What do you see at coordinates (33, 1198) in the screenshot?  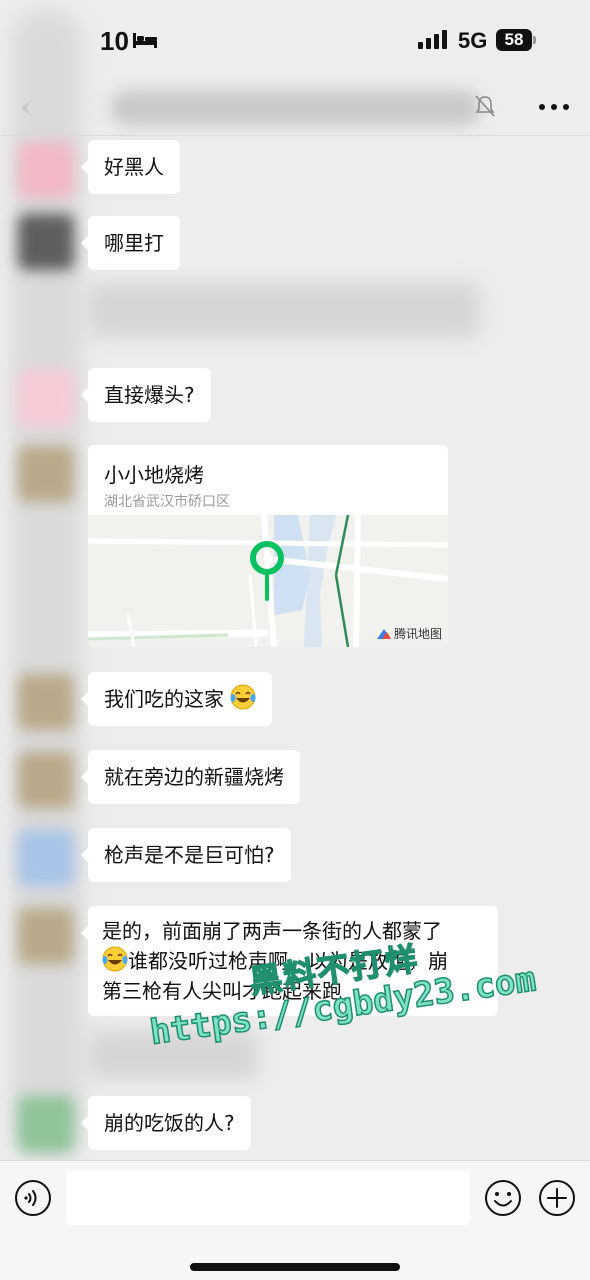 I see `voice-icon` at bounding box center [33, 1198].